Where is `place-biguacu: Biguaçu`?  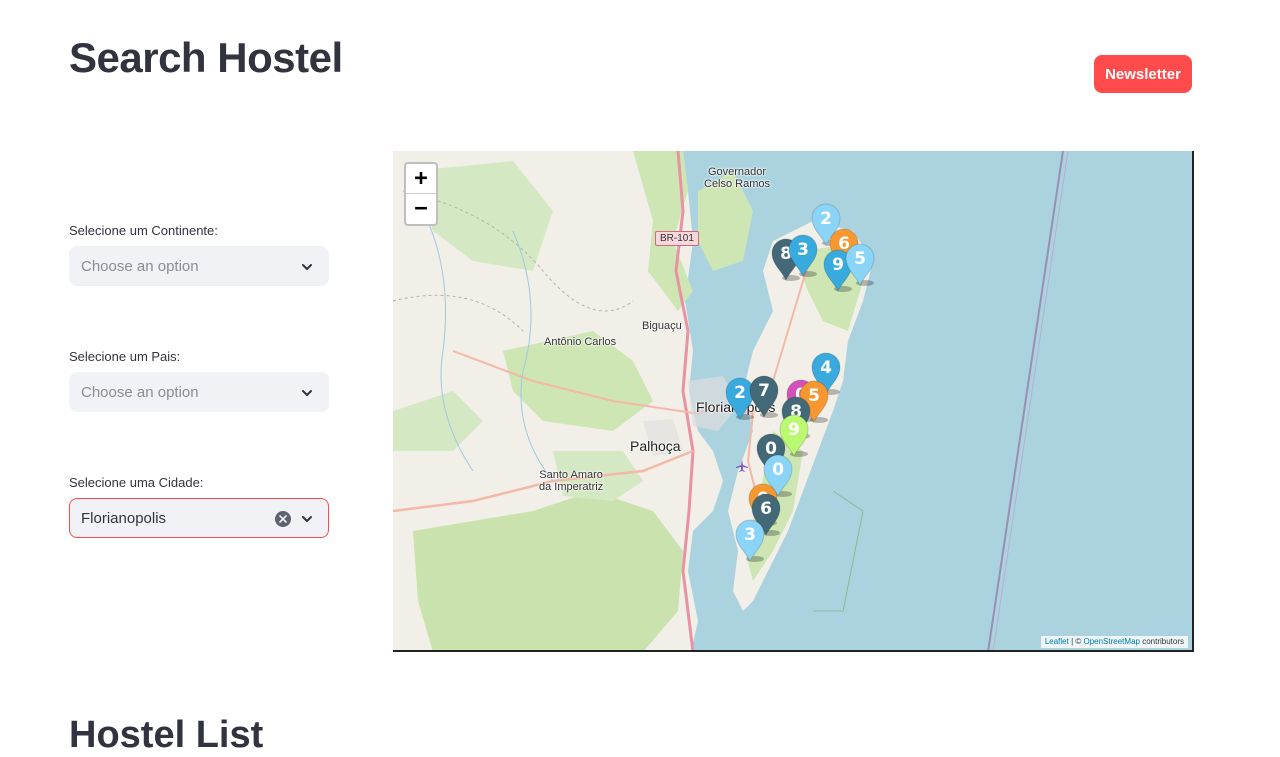 place-biguacu: Biguaçu is located at coordinates (662, 326).